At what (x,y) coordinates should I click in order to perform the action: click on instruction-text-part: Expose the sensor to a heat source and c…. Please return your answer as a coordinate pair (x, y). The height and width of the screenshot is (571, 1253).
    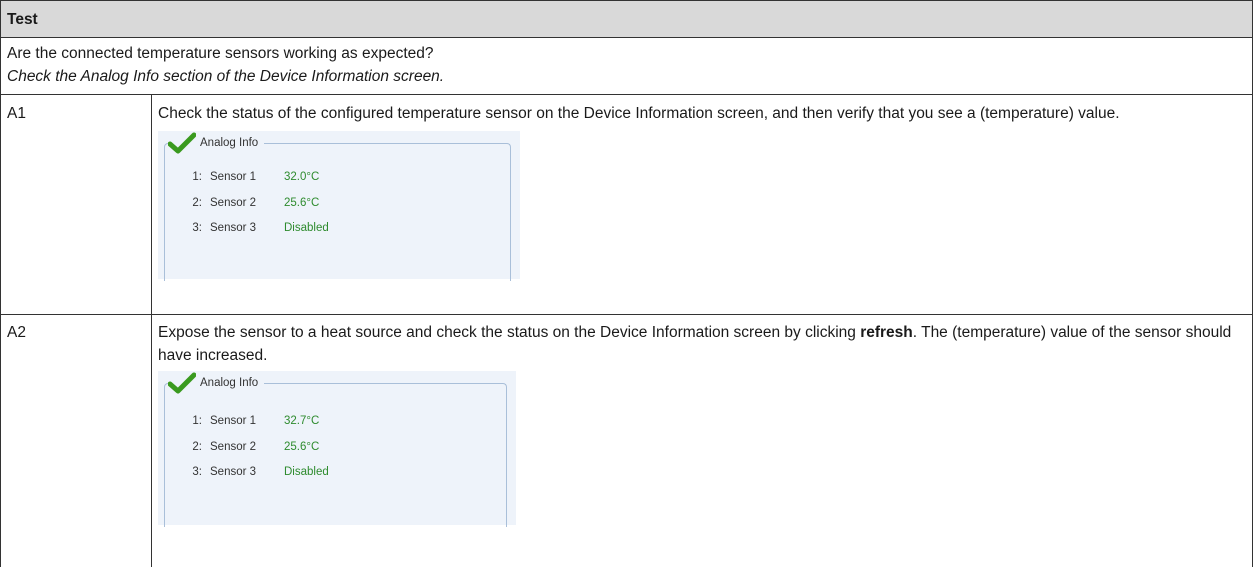
    Looking at the image, I should click on (509, 332).